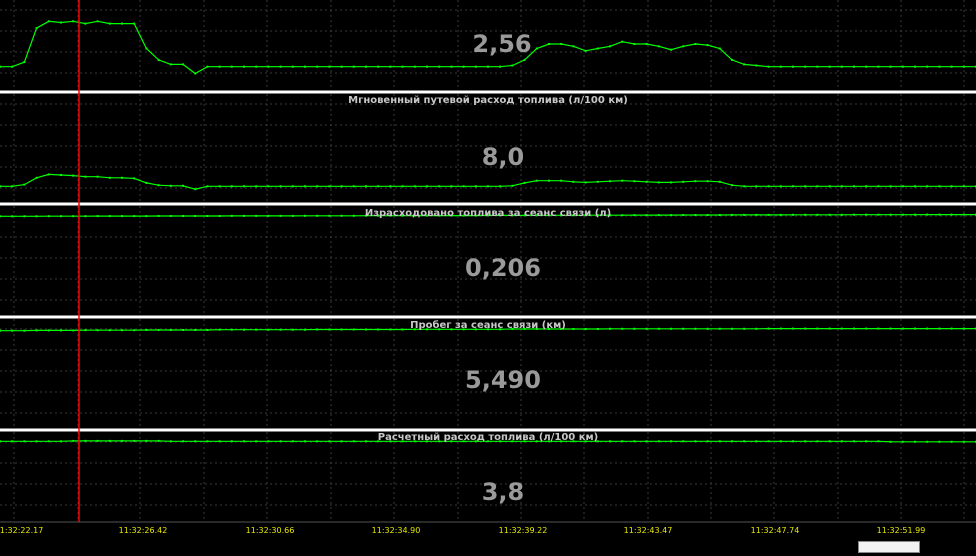  What do you see at coordinates (143, 530) in the screenshot?
I see `x-tick-label: 11:32:26.42` at bounding box center [143, 530].